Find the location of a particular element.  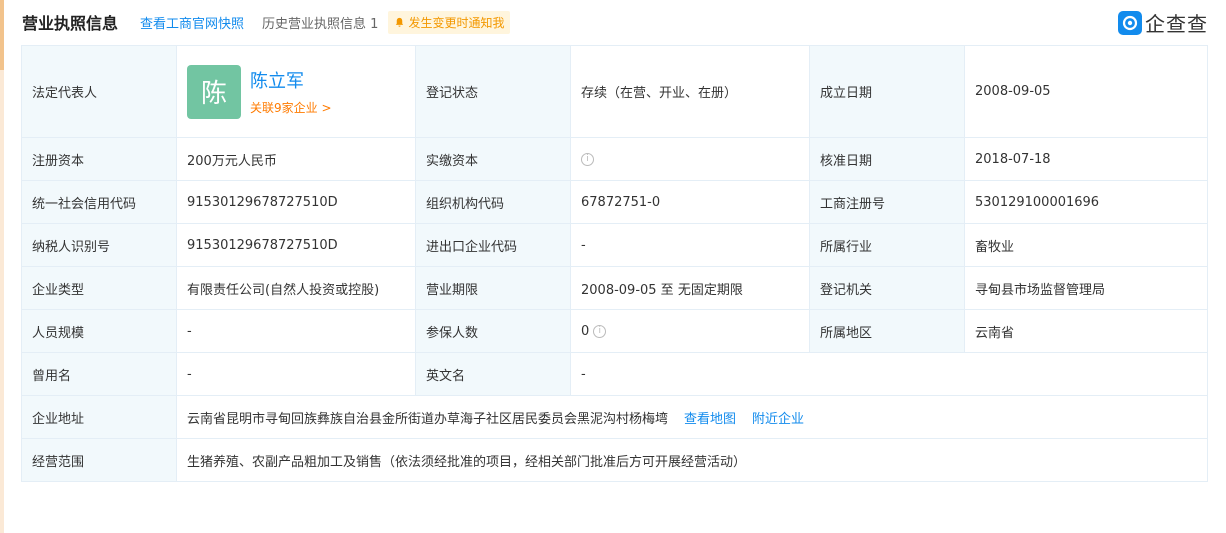

legal-rep-cell: 陈 陈立军 关联9家企业 > is located at coordinates (296, 91).